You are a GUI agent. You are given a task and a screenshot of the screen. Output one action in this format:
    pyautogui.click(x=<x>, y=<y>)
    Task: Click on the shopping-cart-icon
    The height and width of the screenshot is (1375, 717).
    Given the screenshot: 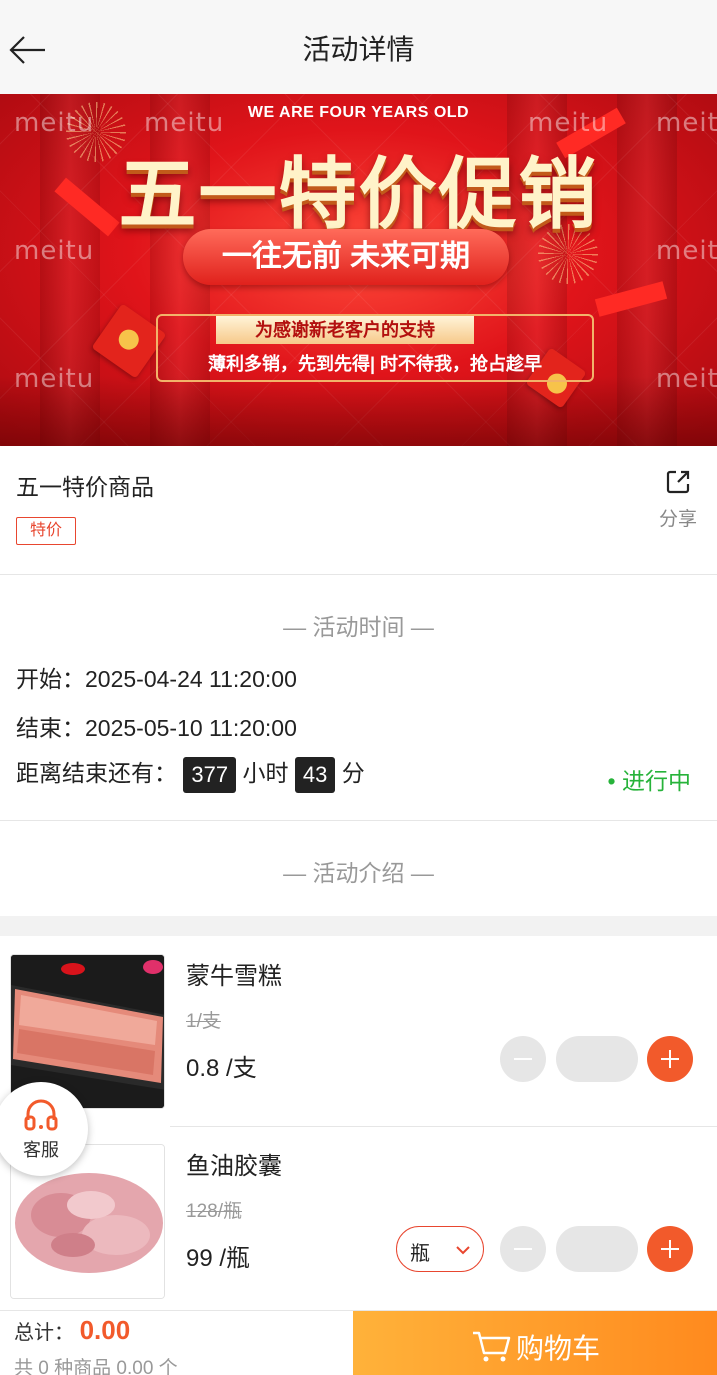 What is the action you would take?
    pyautogui.click(x=492, y=1346)
    